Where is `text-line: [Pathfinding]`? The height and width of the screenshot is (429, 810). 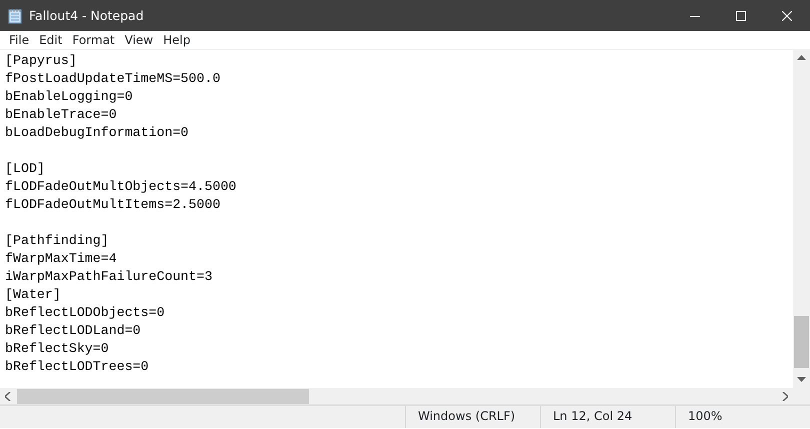 text-line: [Pathfinding] is located at coordinates (57, 240).